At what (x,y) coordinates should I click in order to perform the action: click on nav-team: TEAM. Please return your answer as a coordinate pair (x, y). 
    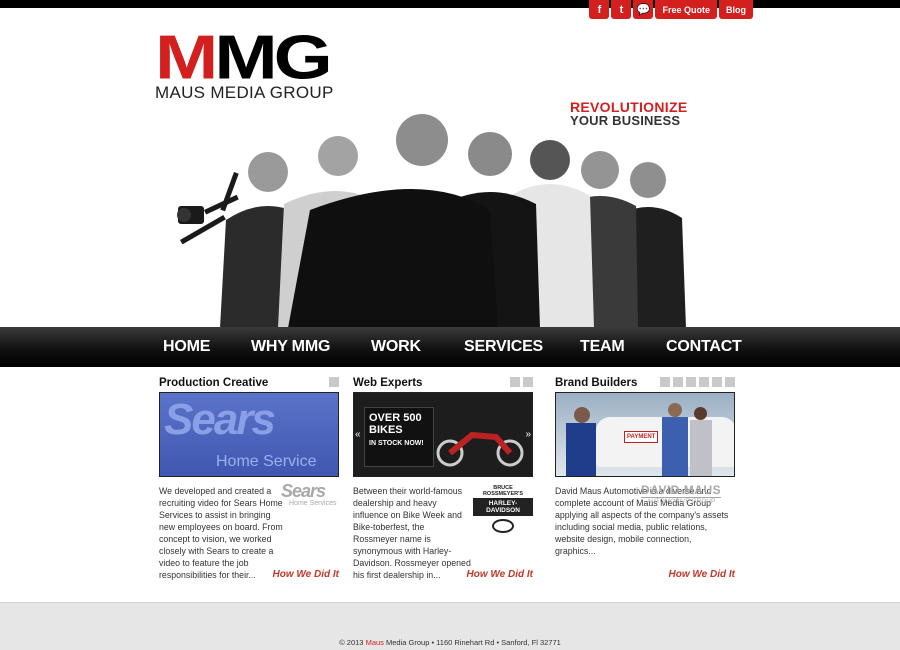
    Looking at the image, I should click on (602, 347).